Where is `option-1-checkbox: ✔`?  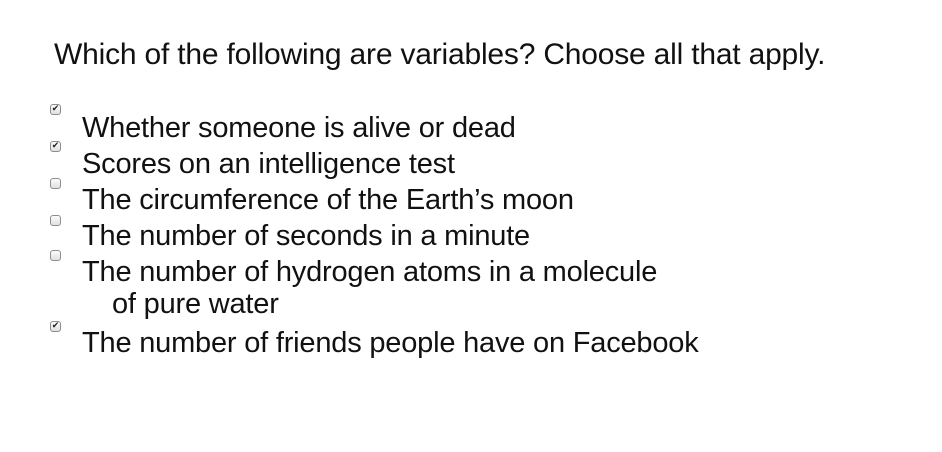
option-1-checkbox: ✔ is located at coordinates (55, 109).